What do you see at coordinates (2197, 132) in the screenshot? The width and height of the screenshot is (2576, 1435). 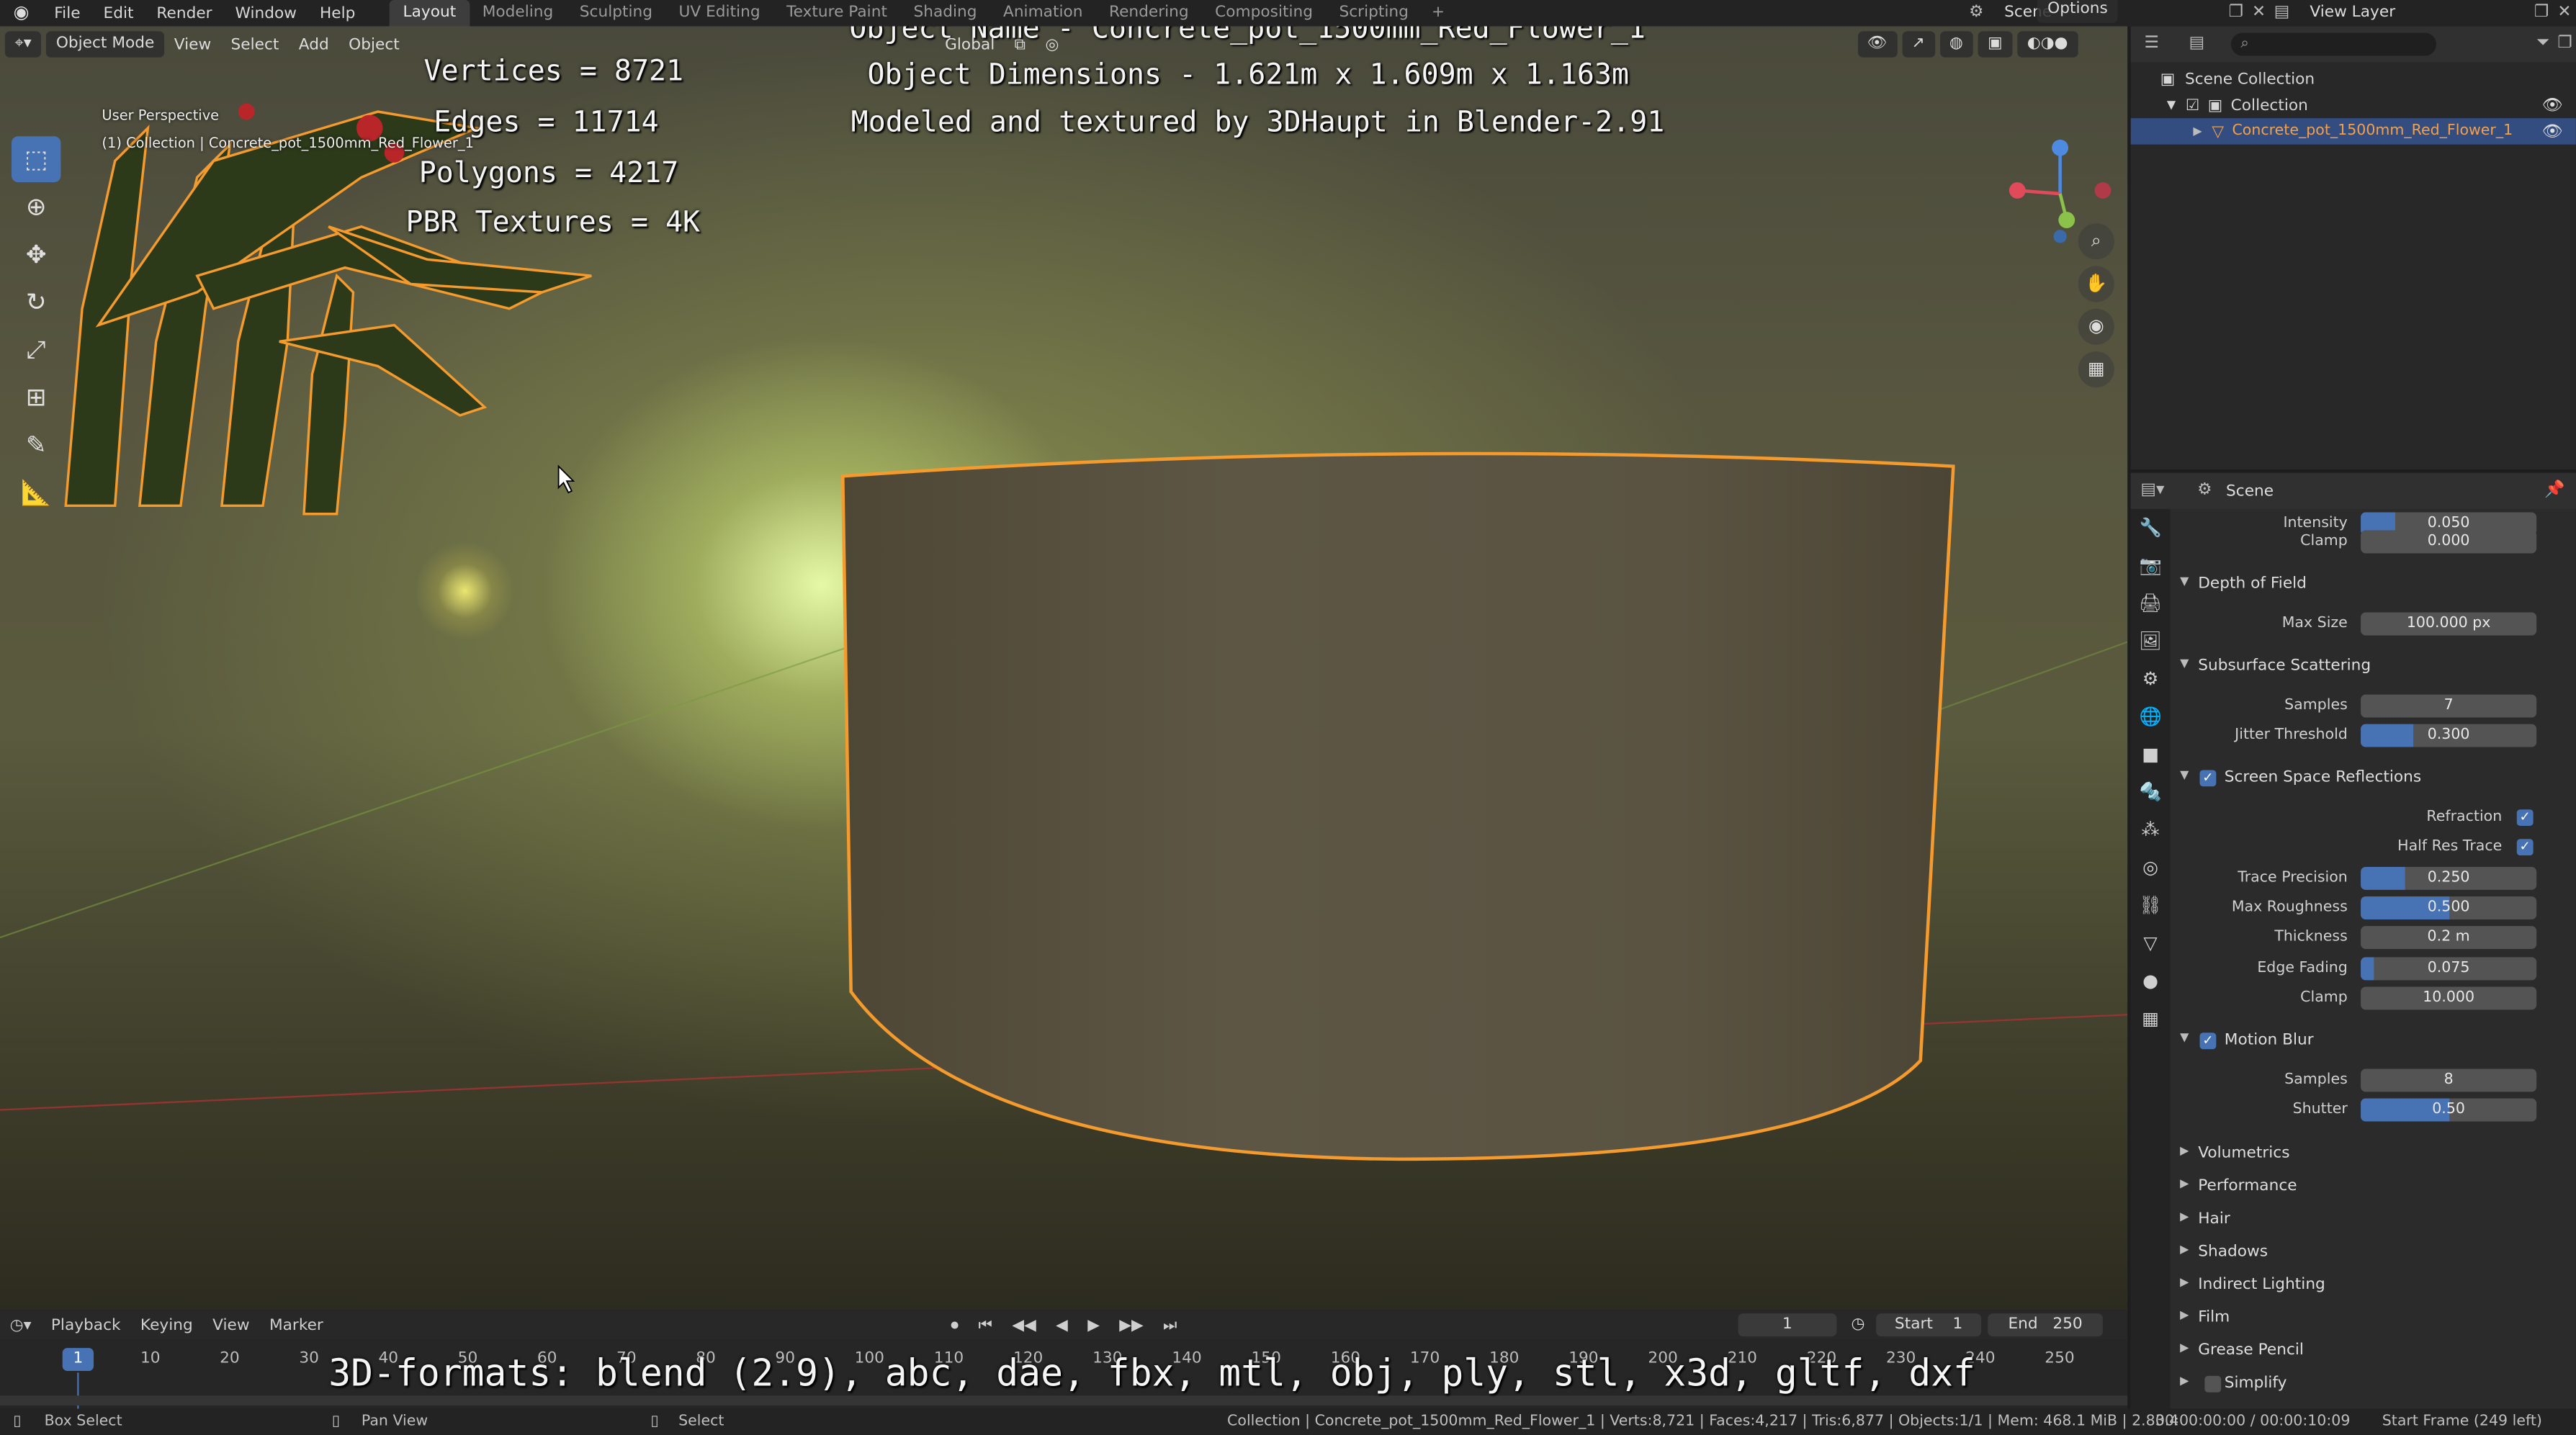 I see `expand-arrow-icon: ▶` at bounding box center [2197, 132].